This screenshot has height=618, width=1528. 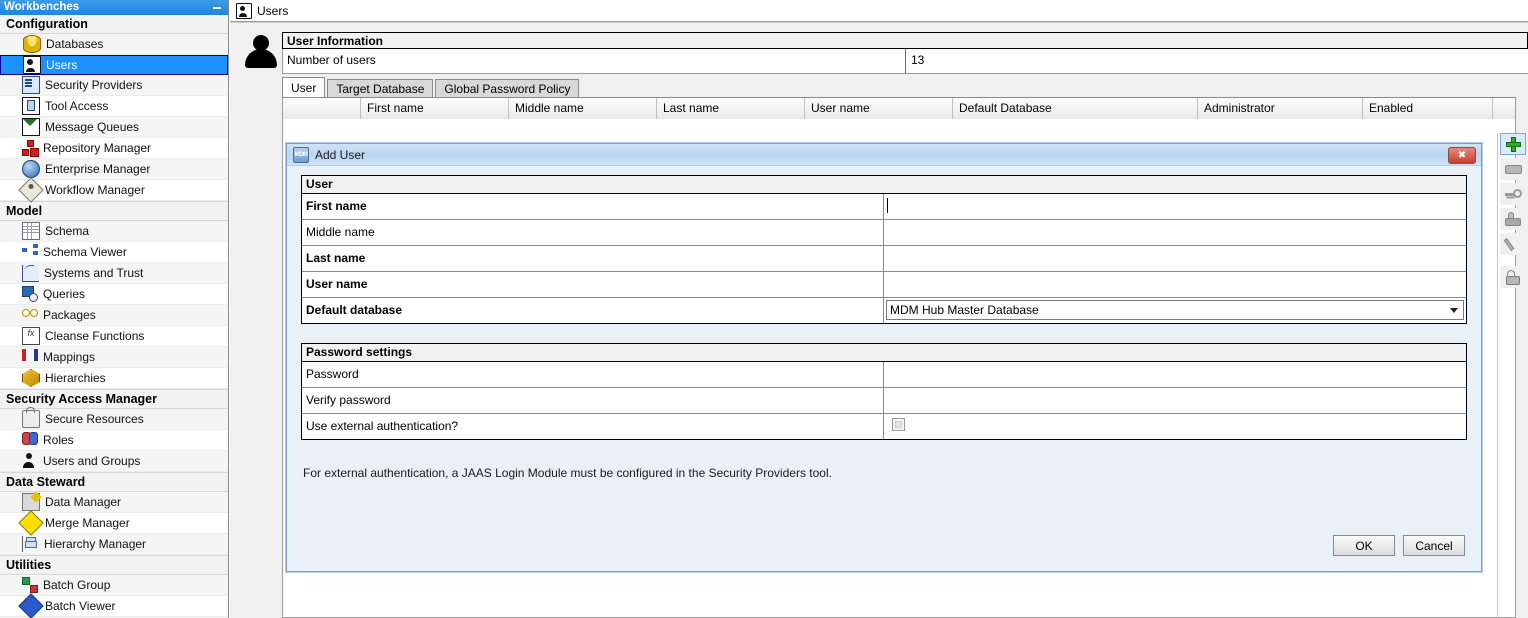 What do you see at coordinates (1280, 108) in the screenshot?
I see `grid-column-header: Administrator` at bounding box center [1280, 108].